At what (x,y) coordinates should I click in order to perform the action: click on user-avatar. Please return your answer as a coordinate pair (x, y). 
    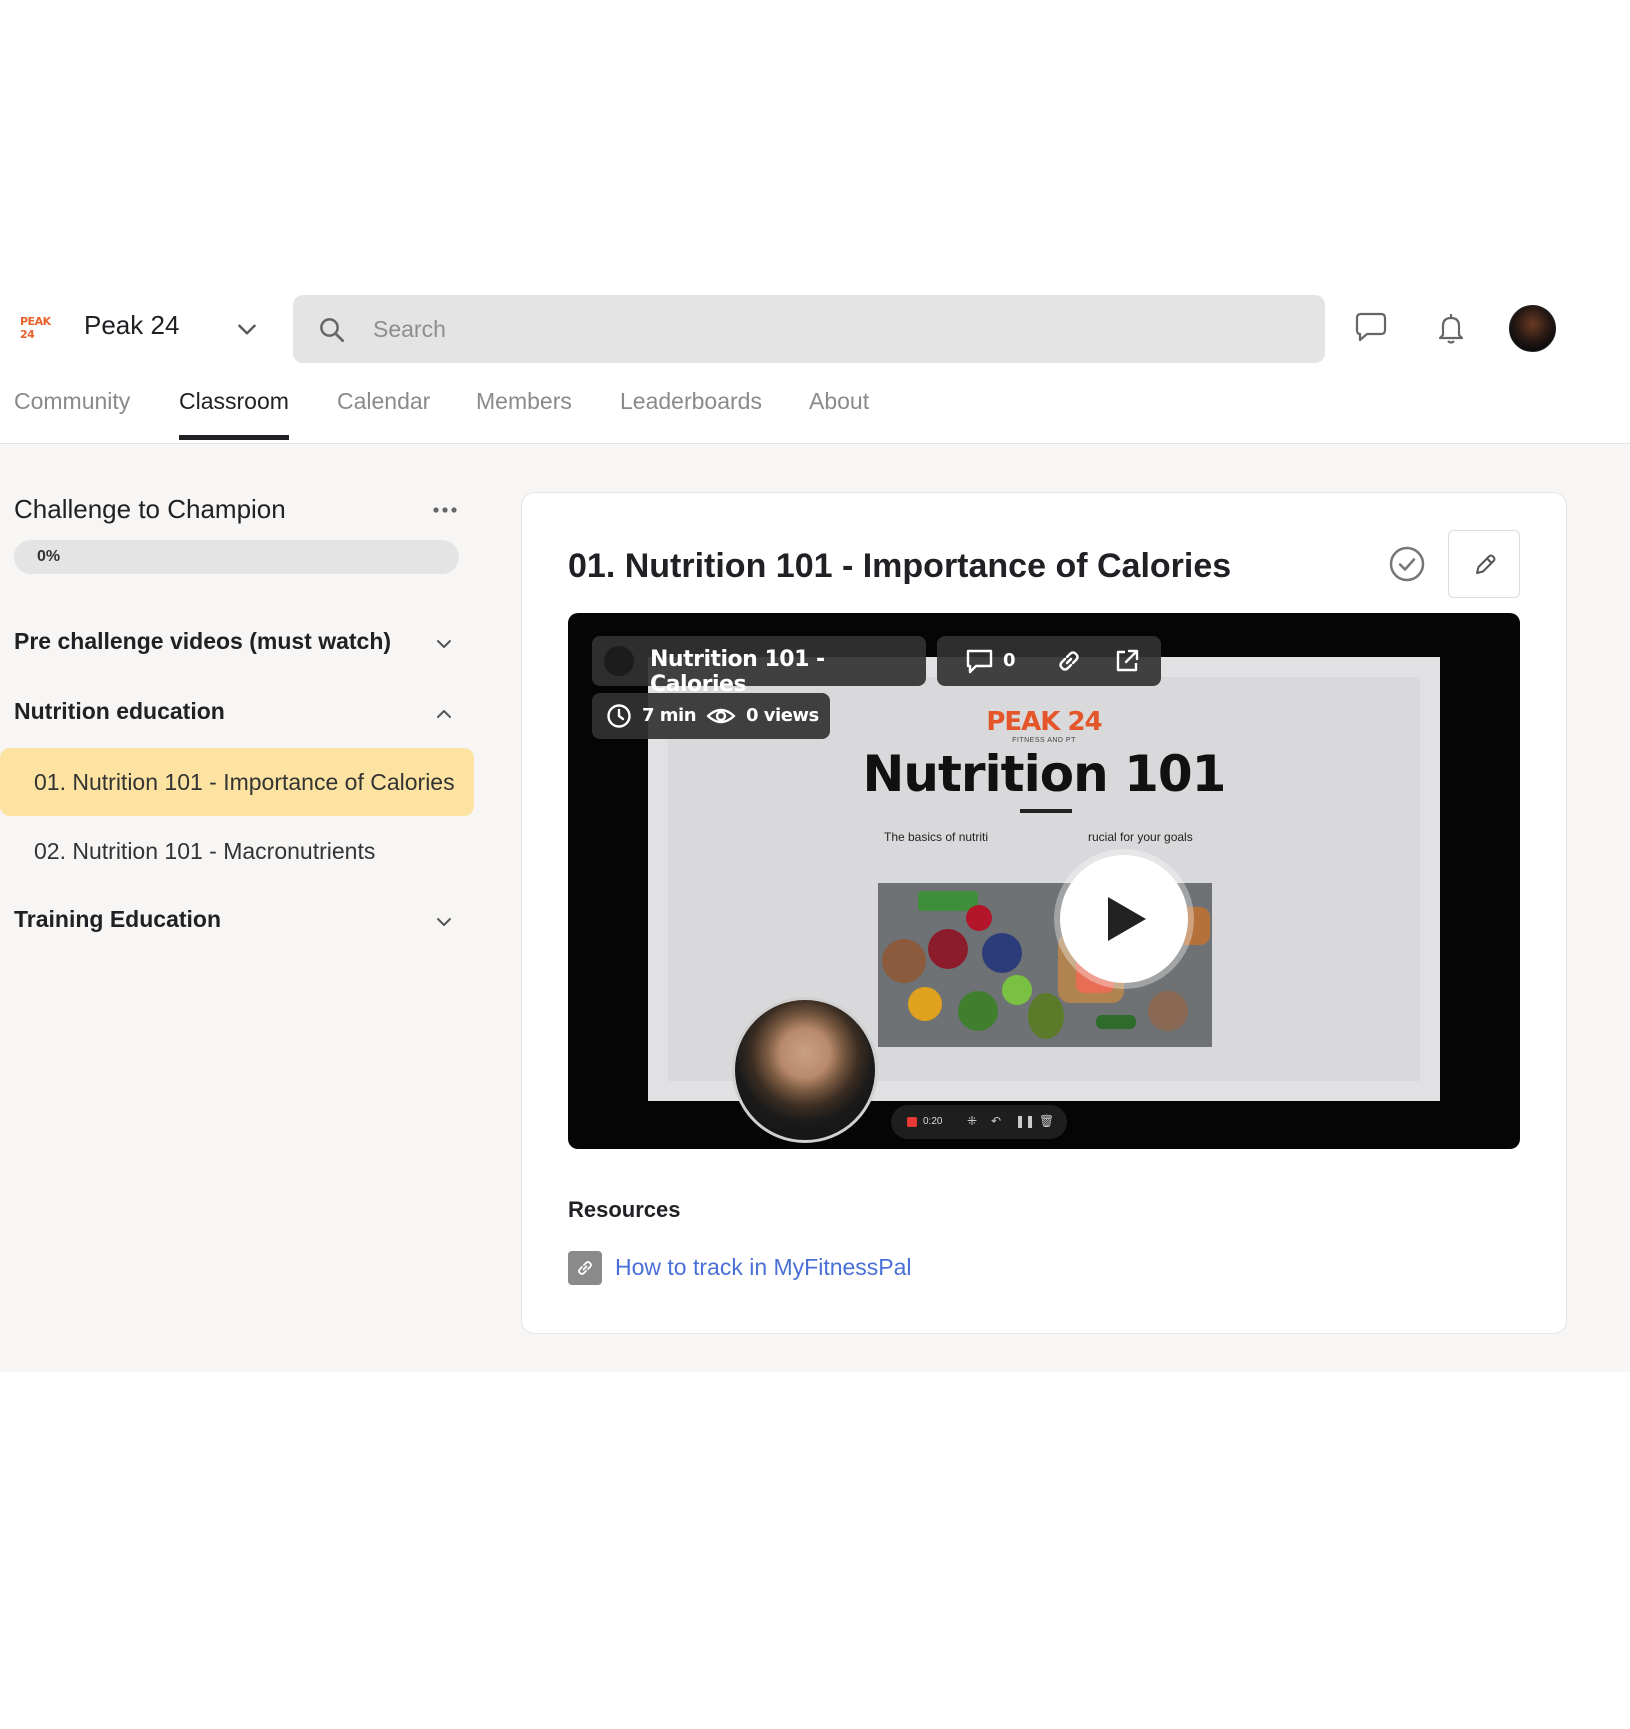
    Looking at the image, I should click on (1532, 328).